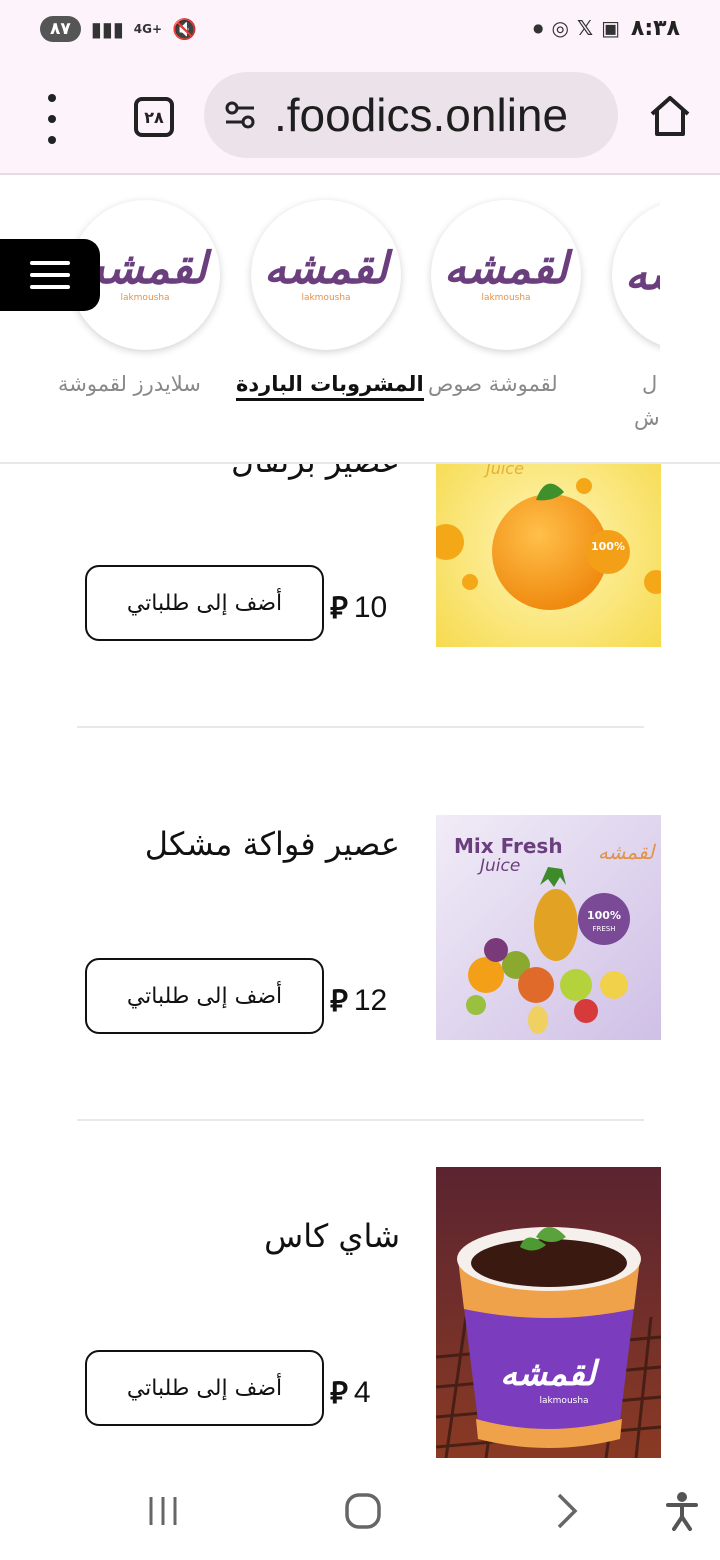 This screenshot has width=720, height=1560. What do you see at coordinates (60, 29) in the screenshot?
I see `battery-indicator: ٨٧` at bounding box center [60, 29].